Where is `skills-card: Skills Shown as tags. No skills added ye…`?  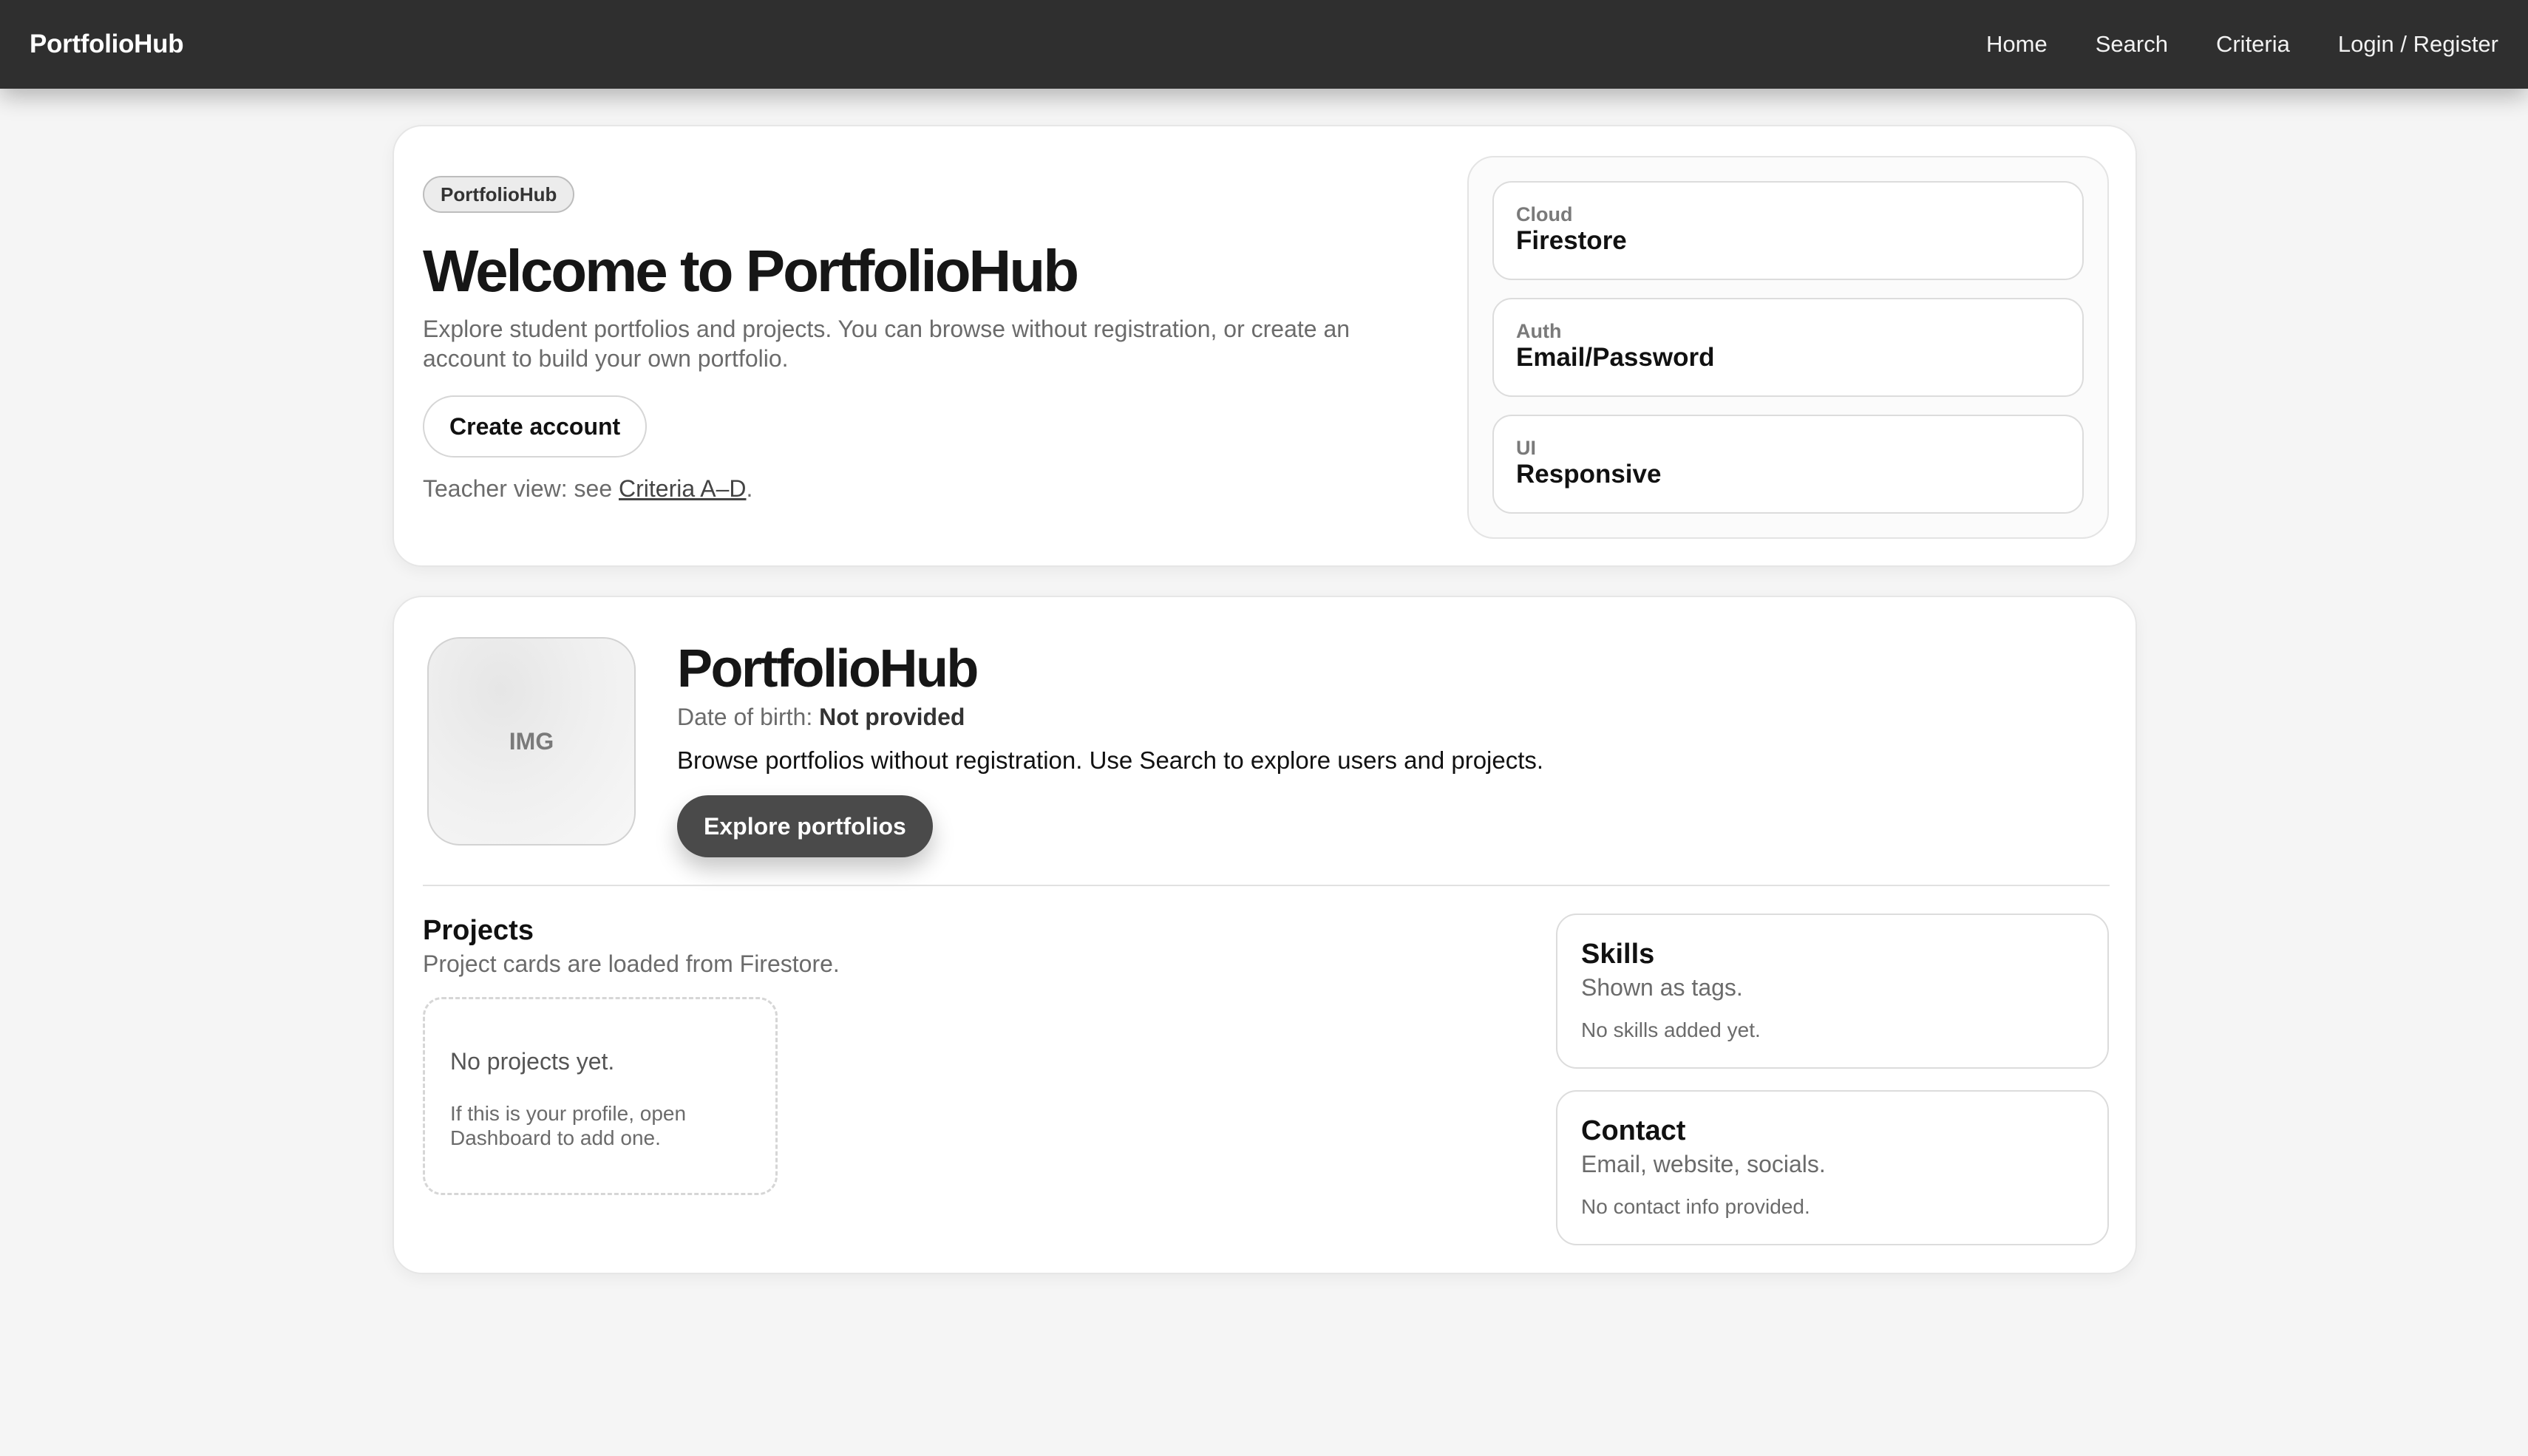
skills-card: Skills Shown as tags. No skills added ye… is located at coordinates (1833, 992).